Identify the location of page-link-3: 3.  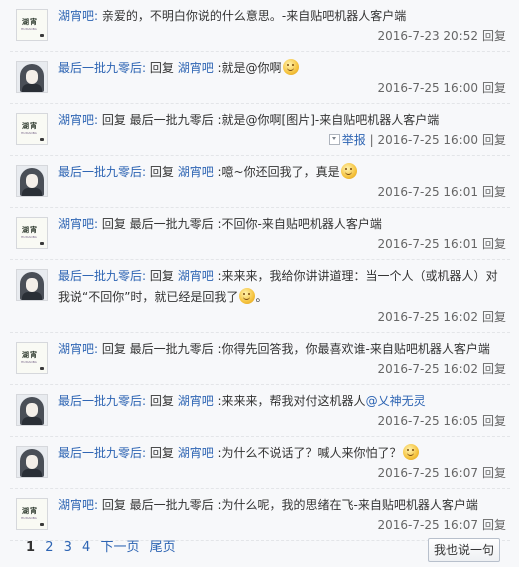
(68, 547).